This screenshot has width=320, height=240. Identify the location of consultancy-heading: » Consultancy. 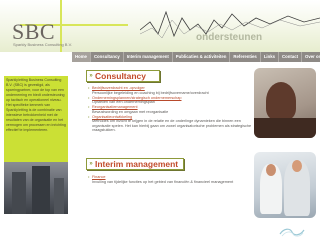
(123, 76).